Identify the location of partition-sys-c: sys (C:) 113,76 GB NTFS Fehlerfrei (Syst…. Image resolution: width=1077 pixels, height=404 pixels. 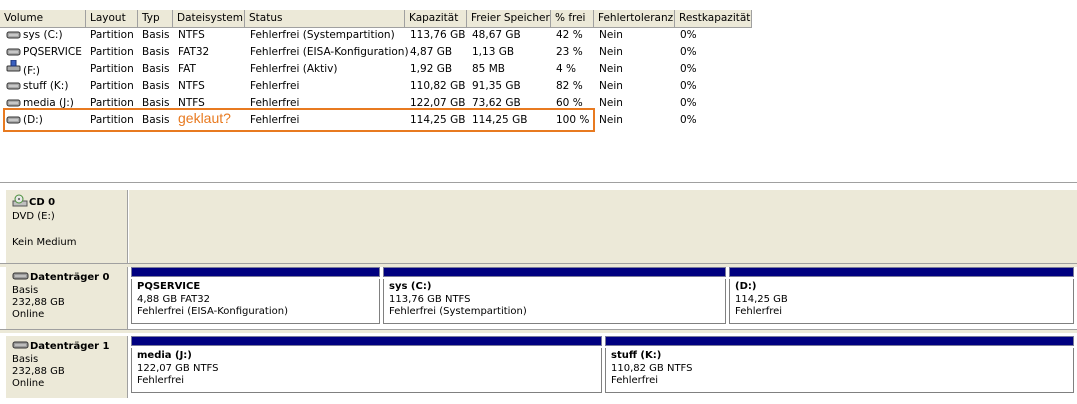
(554, 295).